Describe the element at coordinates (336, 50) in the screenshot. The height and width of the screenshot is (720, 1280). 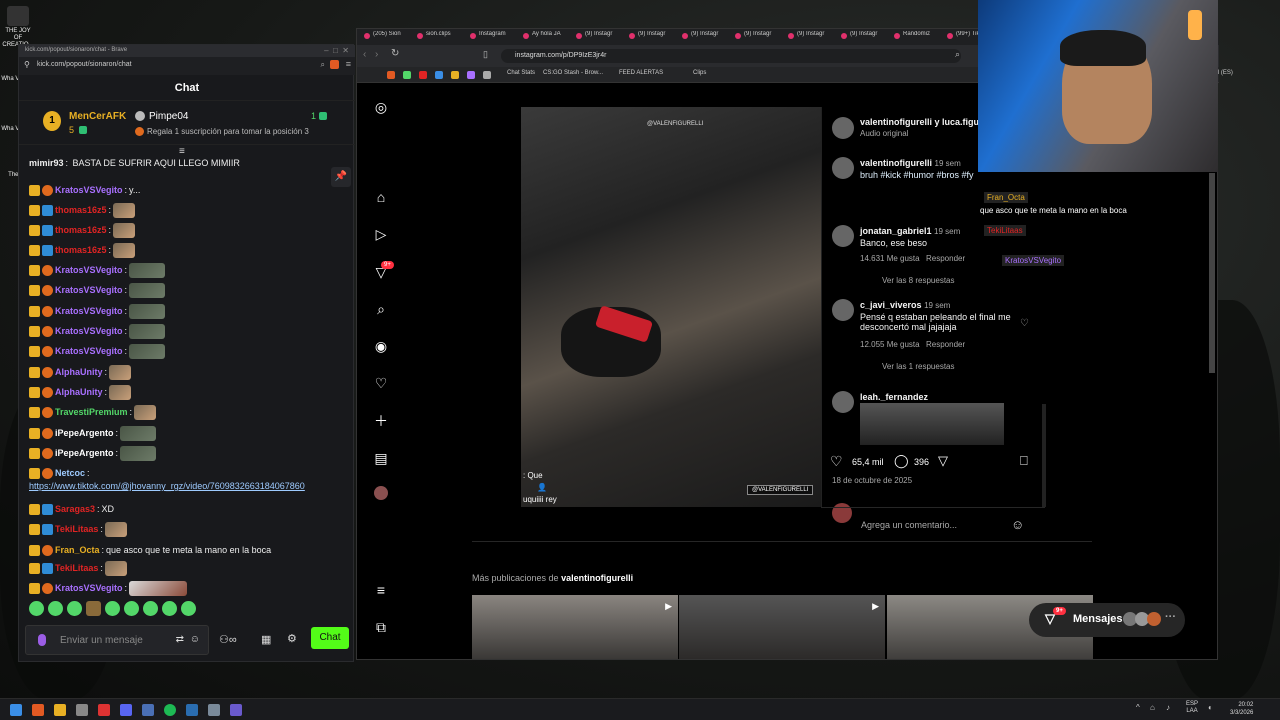
I see `window-controls: – □ ✕` at that location.